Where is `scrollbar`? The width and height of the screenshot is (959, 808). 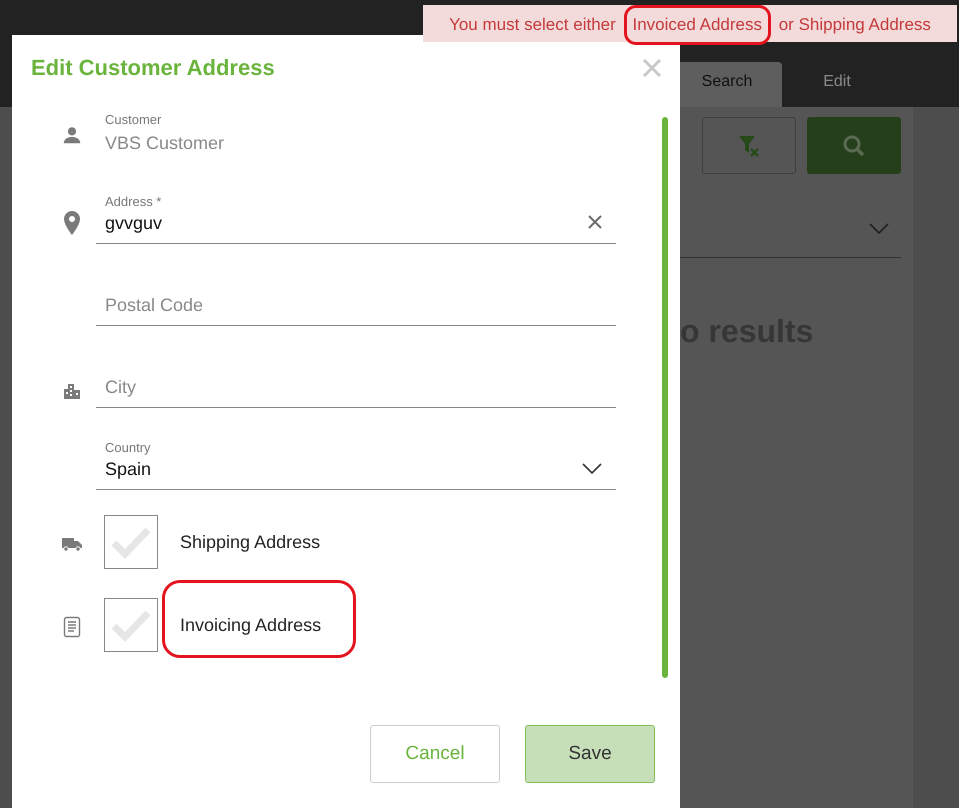
scrollbar is located at coordinates (665, 397).